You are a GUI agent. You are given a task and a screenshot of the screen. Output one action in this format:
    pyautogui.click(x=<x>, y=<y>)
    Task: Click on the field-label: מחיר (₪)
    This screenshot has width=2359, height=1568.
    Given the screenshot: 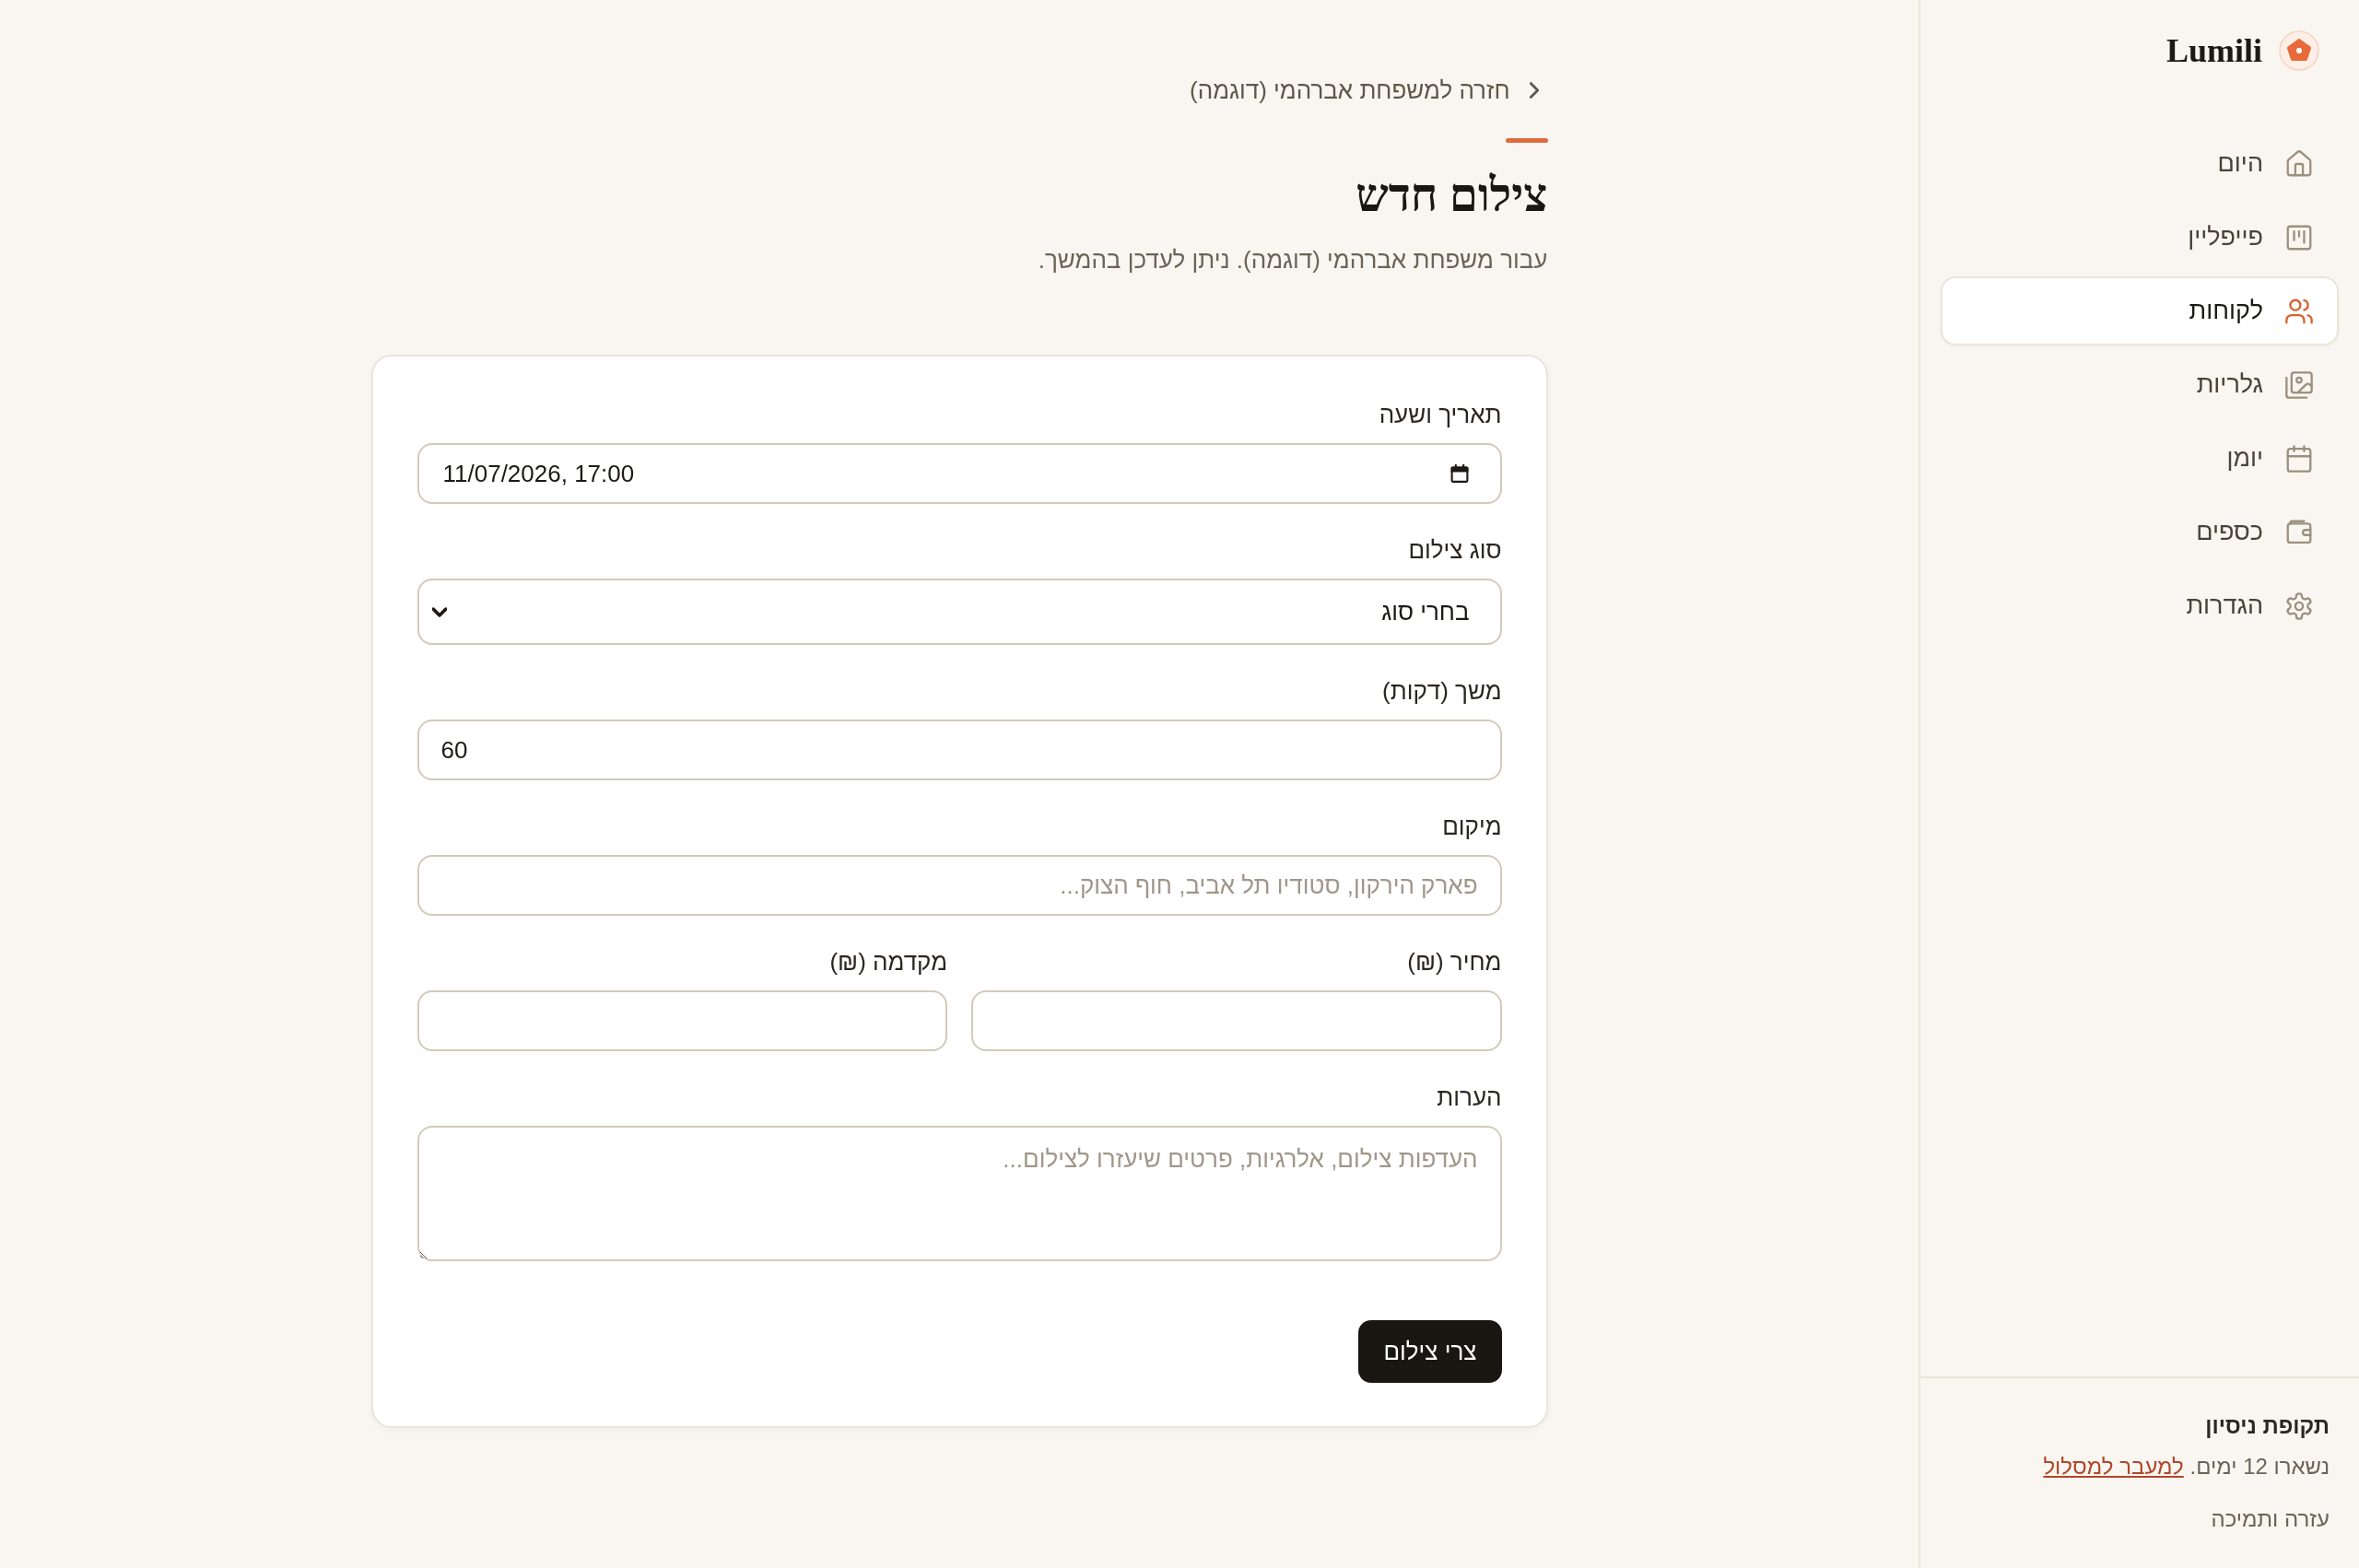 What is the action you would take?
    pyautogui.click(x=1454, y=962)
    